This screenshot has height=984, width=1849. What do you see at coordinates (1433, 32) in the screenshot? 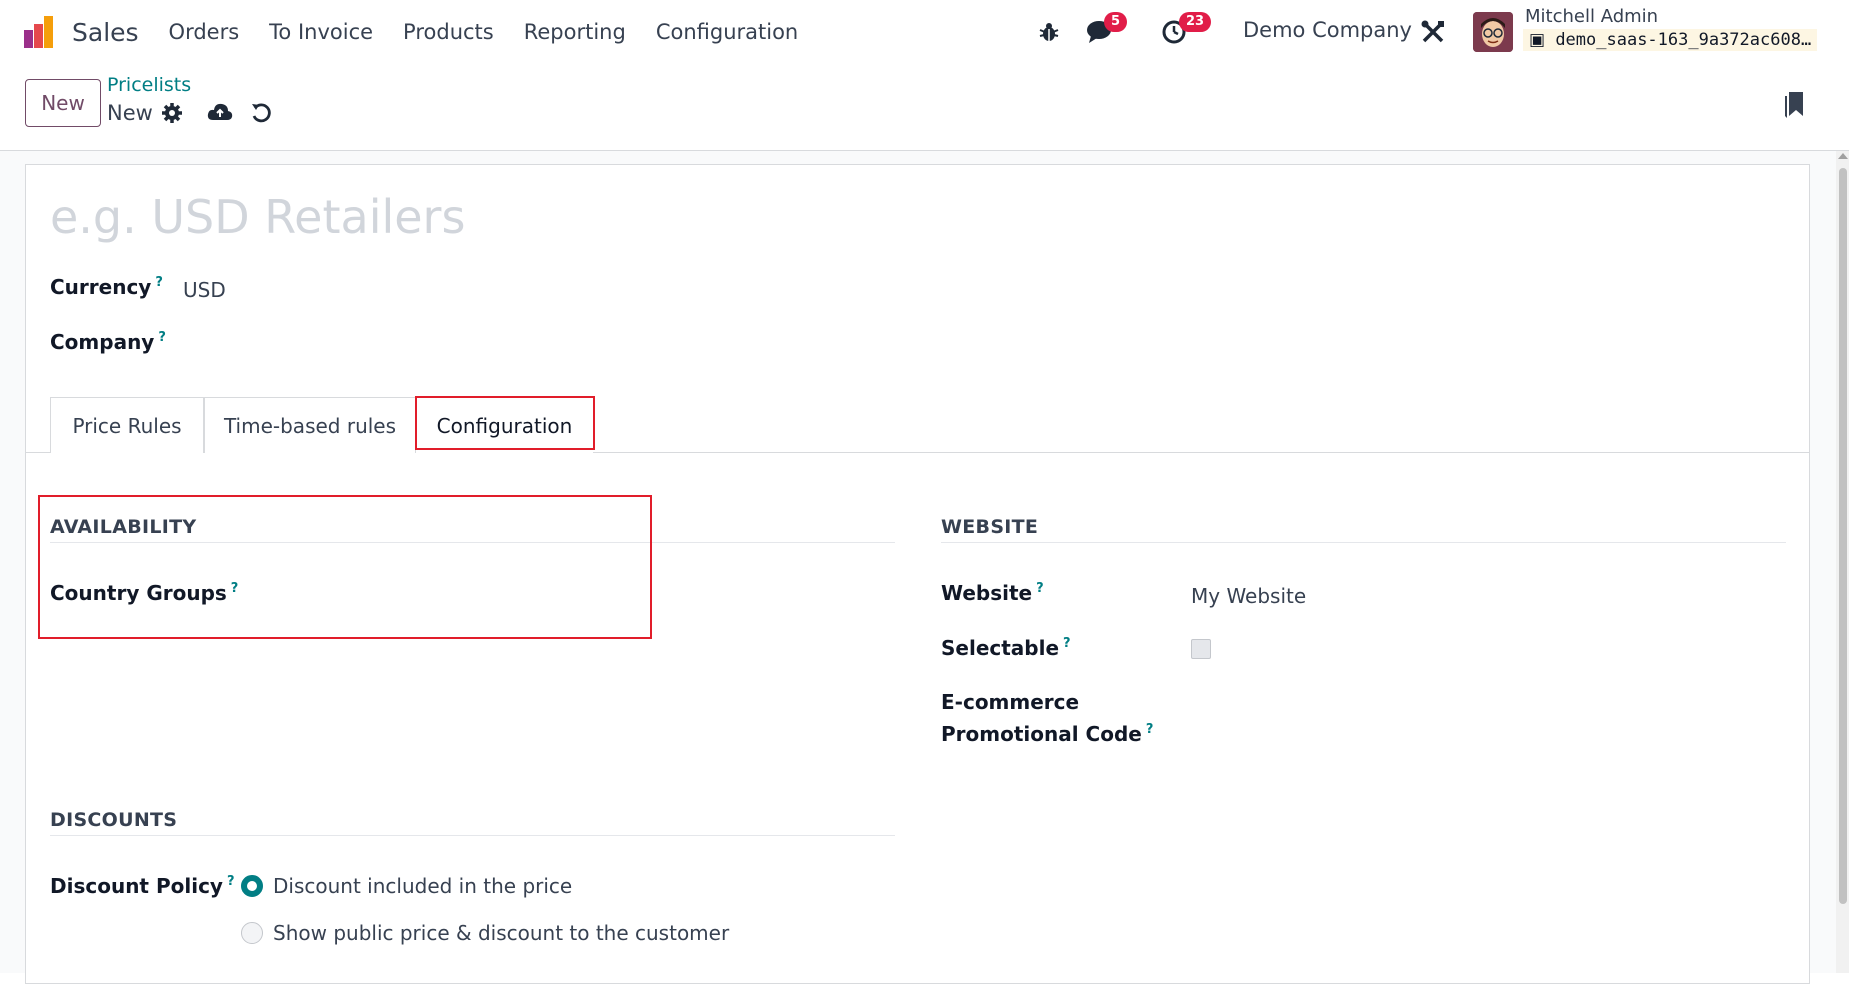
I see `tools-icon` at bounding box center [1433, 32].